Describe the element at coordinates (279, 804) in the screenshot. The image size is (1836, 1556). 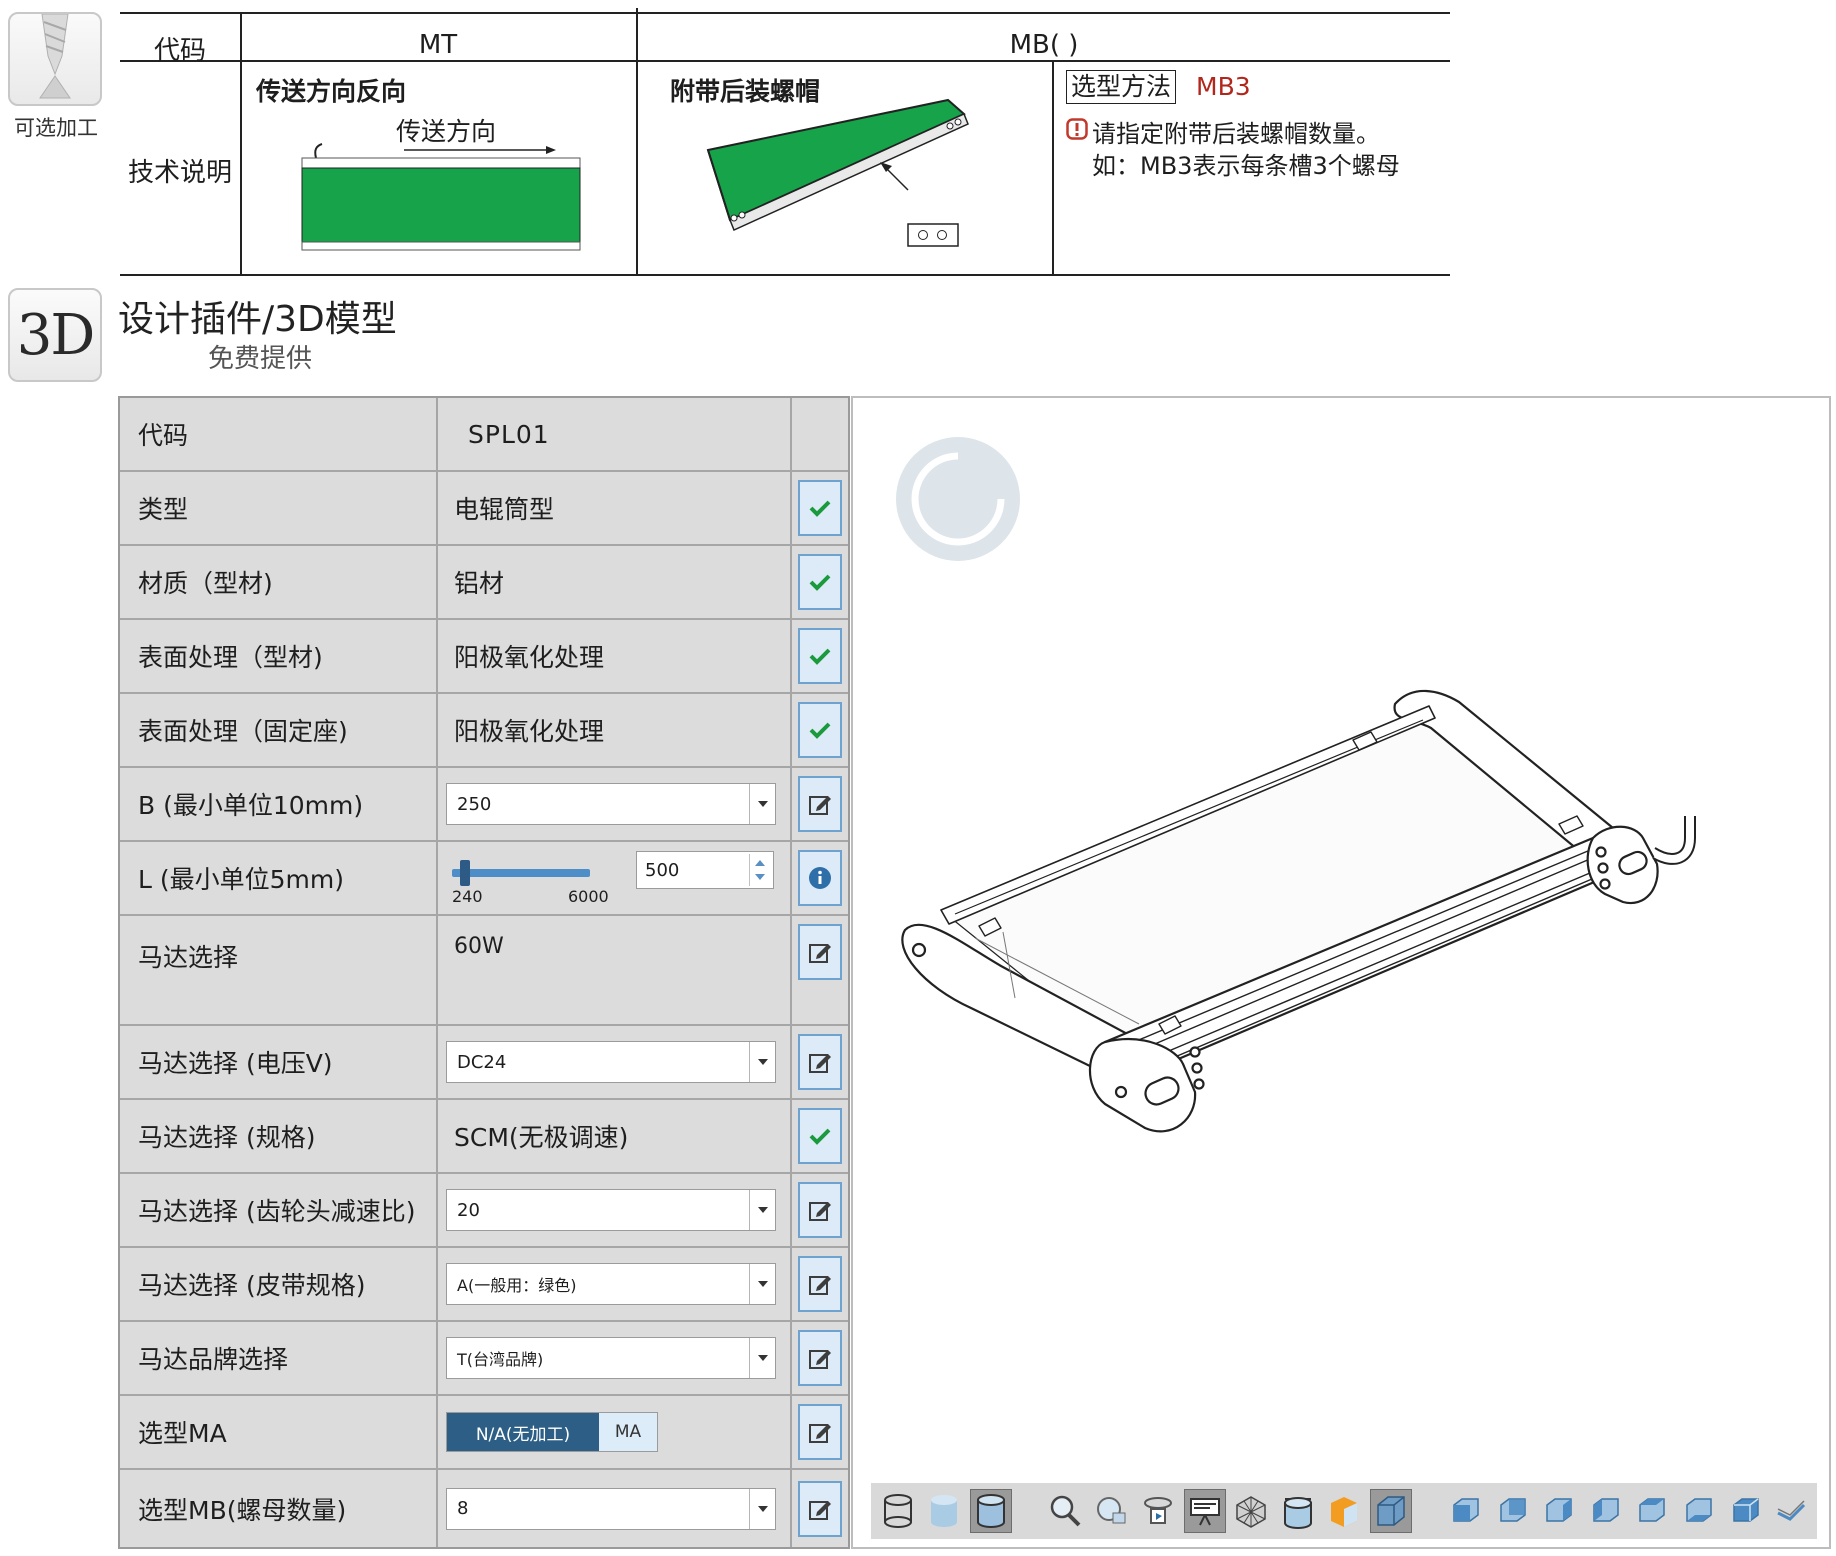
I see `row-label: B (最小单位10mm)` at that location.